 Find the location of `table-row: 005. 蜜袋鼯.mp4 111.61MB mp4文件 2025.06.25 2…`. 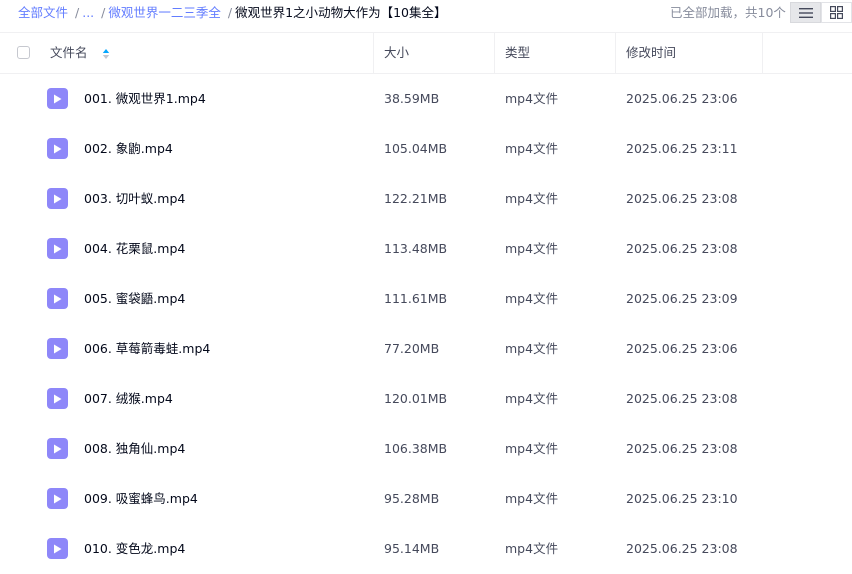

table-row: 005. 蜜袋鼯.mp4 111.61MB mp4文件 2025.06.25 2… is located at coordinates (426, 299).